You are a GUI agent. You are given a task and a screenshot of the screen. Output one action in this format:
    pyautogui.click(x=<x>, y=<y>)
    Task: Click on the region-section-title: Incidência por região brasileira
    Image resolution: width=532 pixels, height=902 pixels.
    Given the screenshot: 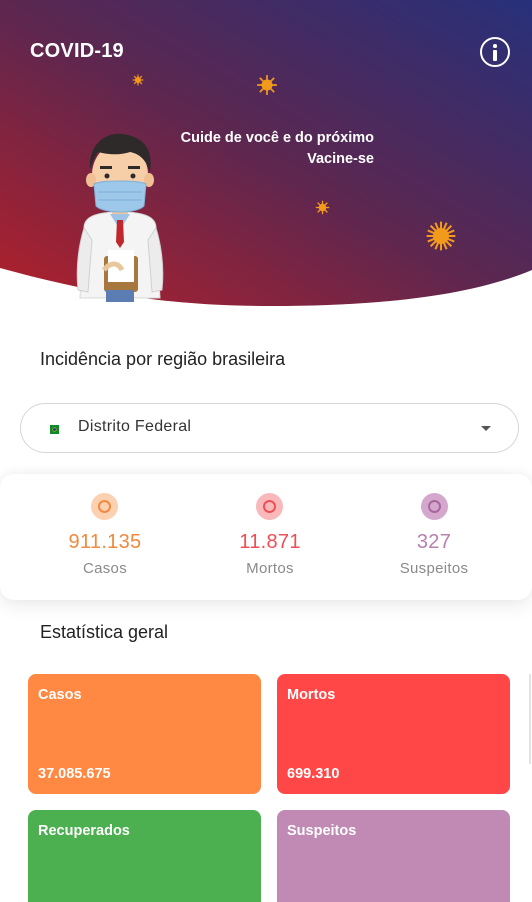 What is the action you would take?
    pyautogui.click(x=163, y=359)
    